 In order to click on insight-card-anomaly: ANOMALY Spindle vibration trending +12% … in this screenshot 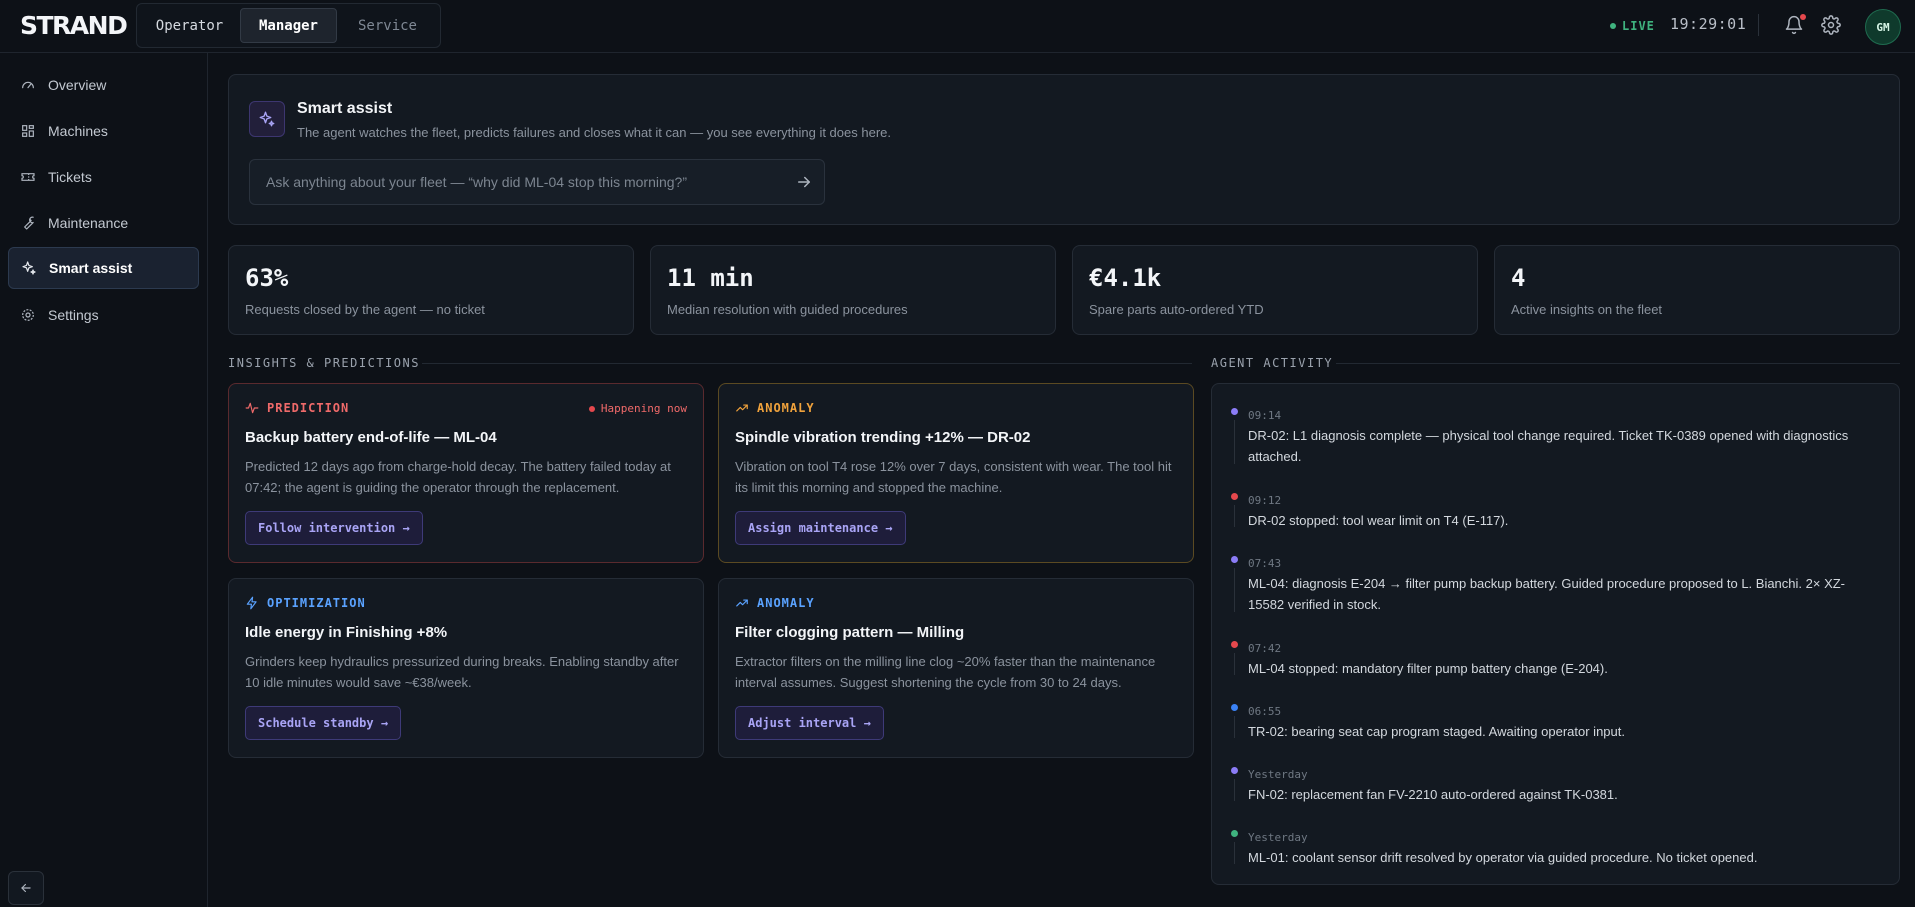, I will do `click(956, 473)`.